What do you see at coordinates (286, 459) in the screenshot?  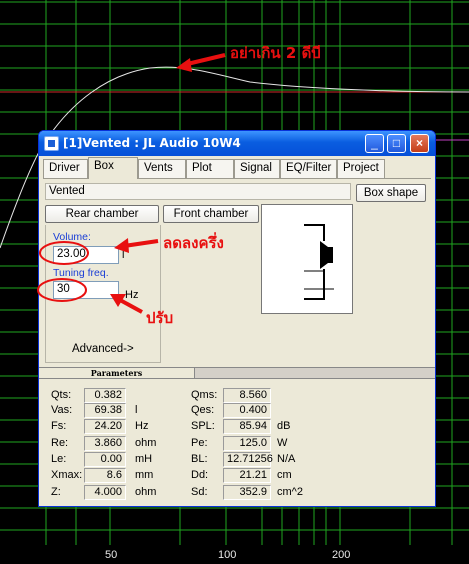 I see `param-unit: N/A` at bounding box center [286, 459].